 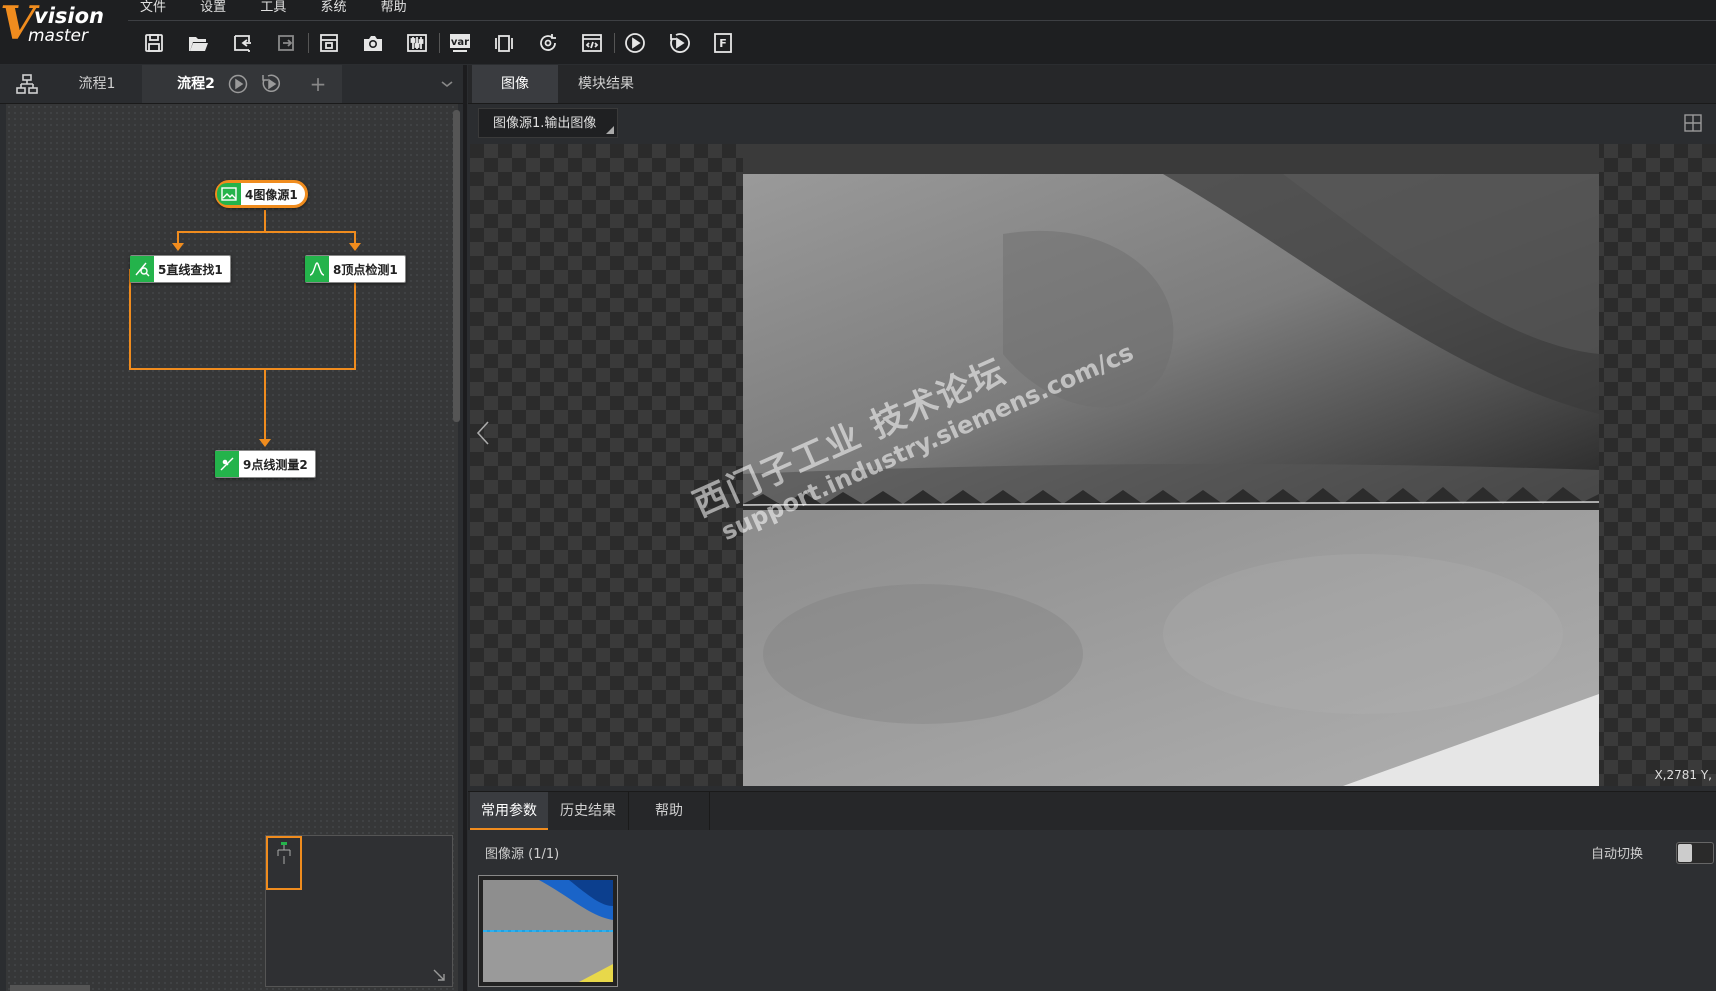 I want to click on process-tabs: 流程1 流程2 +, so click(x=232, y=84).